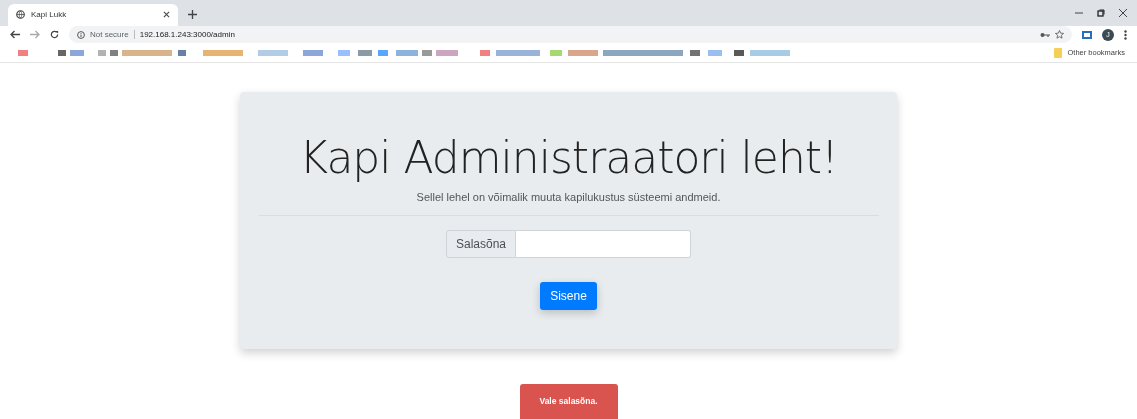  I want to click on subtitle-text: Sellel lehel on võimalik muuta kapilukustus süsteemi andmeid., so click(568, 197).